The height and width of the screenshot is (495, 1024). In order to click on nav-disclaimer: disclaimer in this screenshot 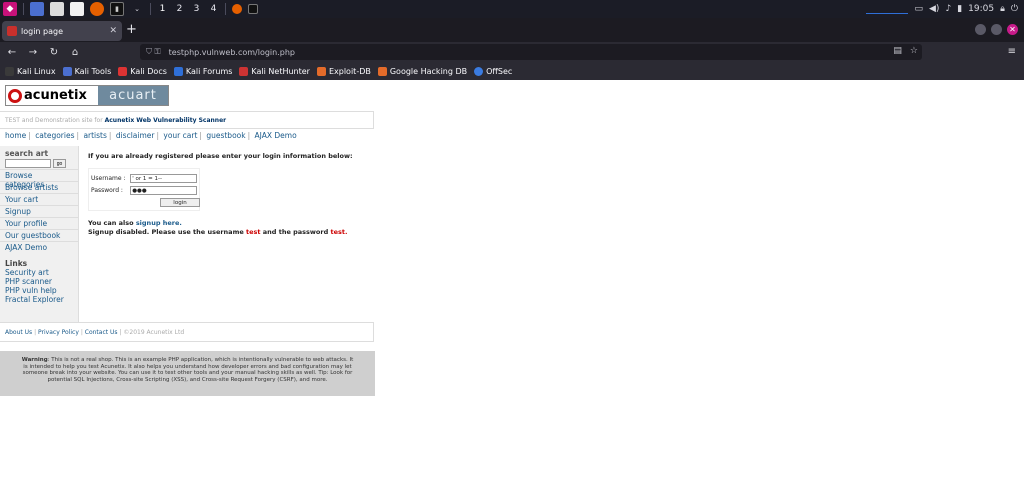, I will do `click(135, 135)`.